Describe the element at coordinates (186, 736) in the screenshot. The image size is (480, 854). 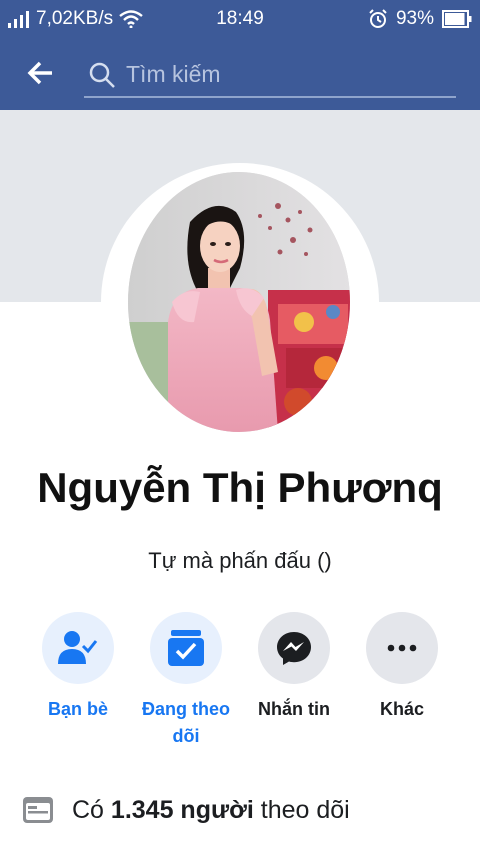
I see `following-label-line2: dõi` at that location.